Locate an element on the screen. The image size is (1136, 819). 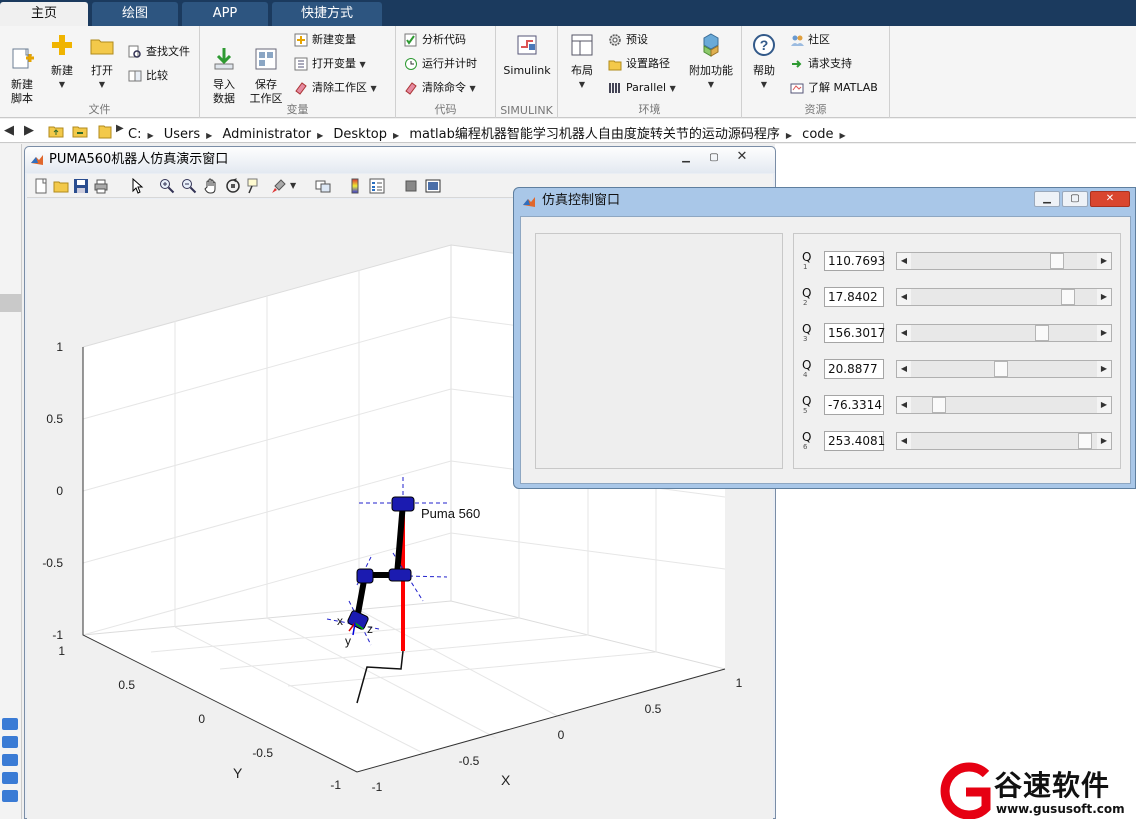
zoom-in-icon is located at coordinates (167, 186).